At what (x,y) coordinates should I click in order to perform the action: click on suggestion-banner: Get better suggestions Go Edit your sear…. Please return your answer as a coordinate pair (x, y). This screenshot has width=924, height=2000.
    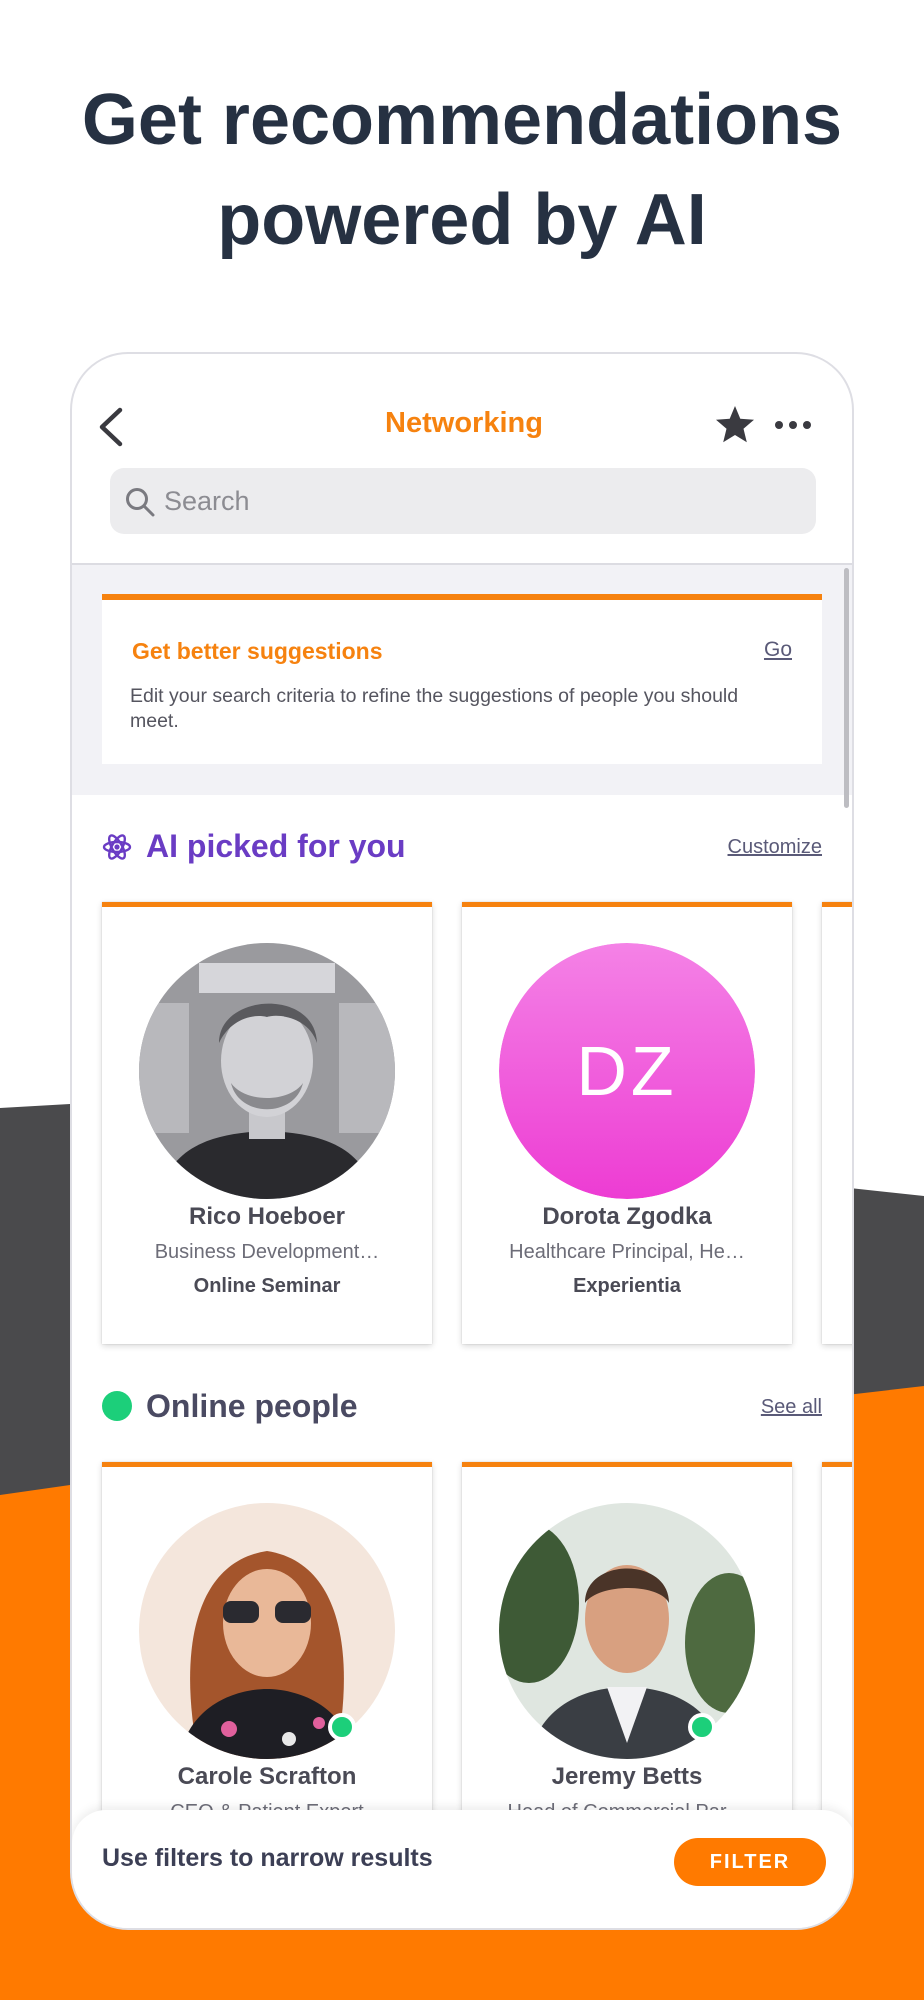
    Looking at the image, I should click on (462, 679).